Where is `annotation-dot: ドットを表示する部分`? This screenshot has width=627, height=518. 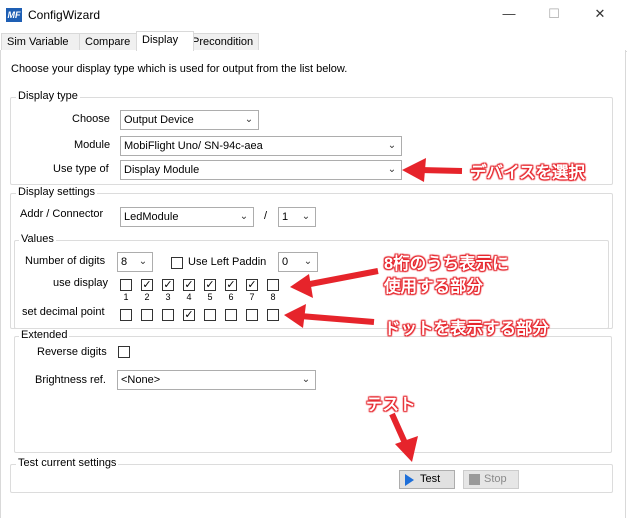
annotation-dot: ドットを表示する部分 is located at coordinates (466, 329).